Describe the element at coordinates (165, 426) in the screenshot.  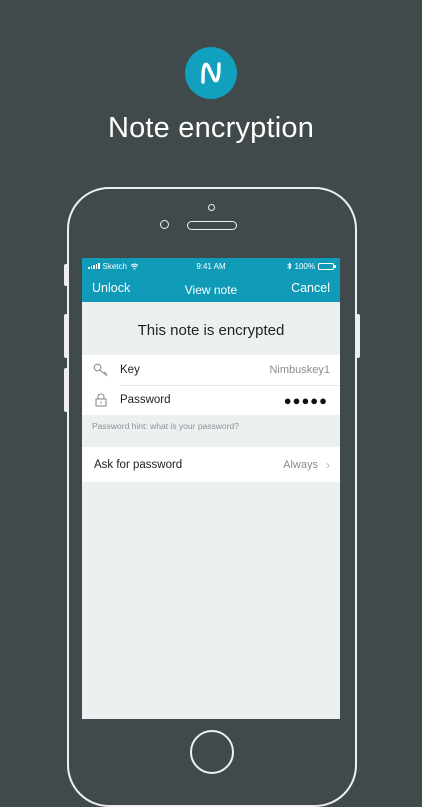
I see `password-hint: Password hint: what is your password?` at that location.